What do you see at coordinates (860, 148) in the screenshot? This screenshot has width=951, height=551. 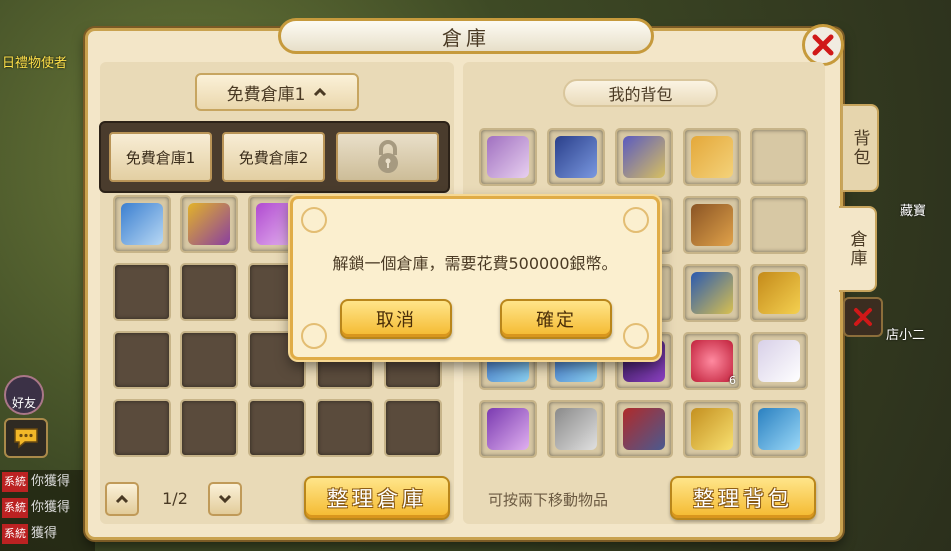 I see `tab-bag: 背包` at bounding box center [860, 148].